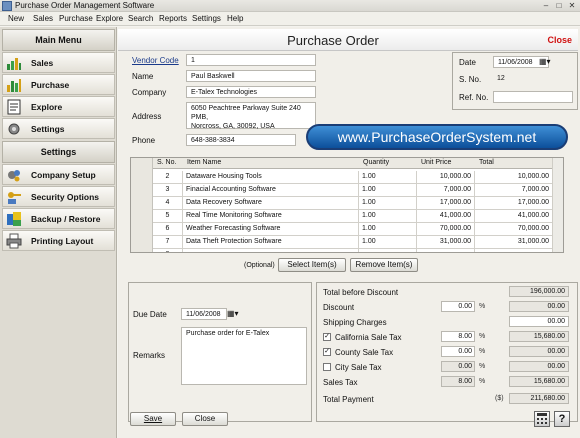 The image size is (580, 438). Describe the element at coordinates (168, 163) in the screenshot. I see `col-sno: S. No.` at that location.